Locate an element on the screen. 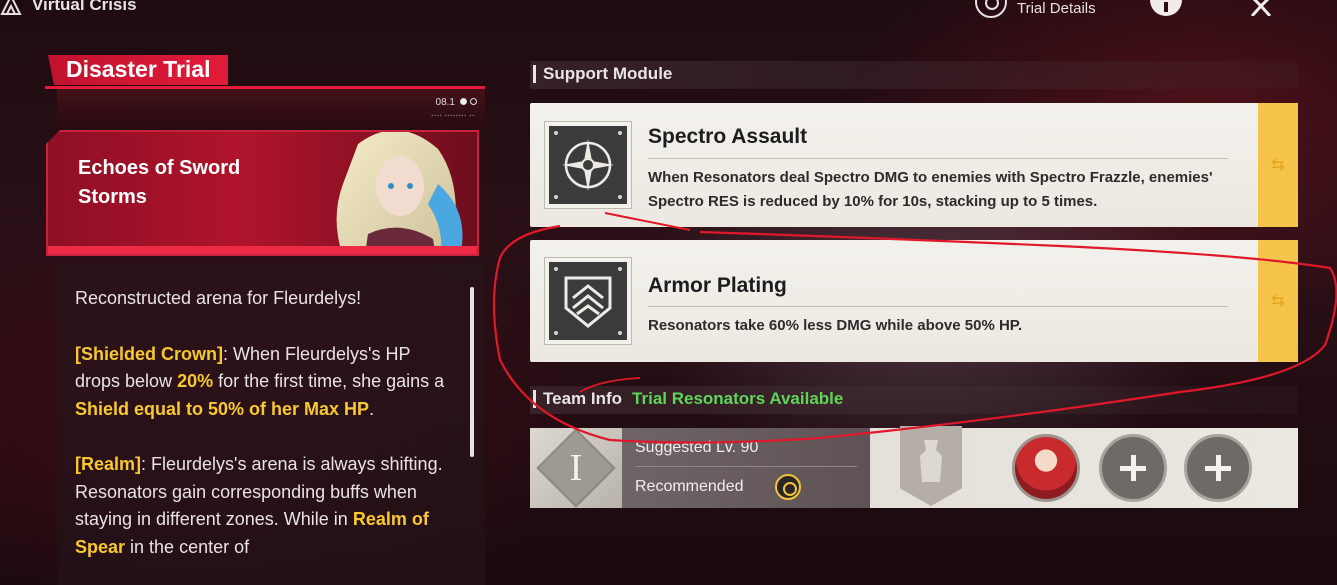  trial-details-button: Trial Details is located at coordinates (1035, 9).